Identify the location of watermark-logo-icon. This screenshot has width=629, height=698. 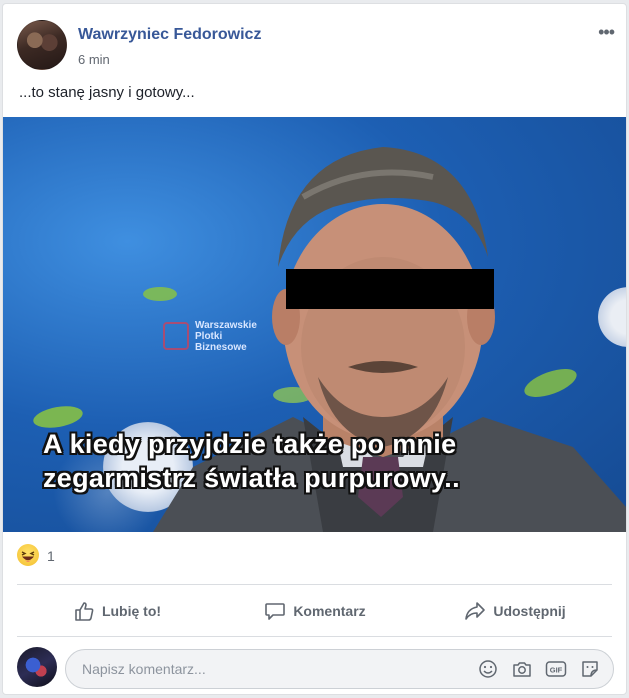
(176, 336).